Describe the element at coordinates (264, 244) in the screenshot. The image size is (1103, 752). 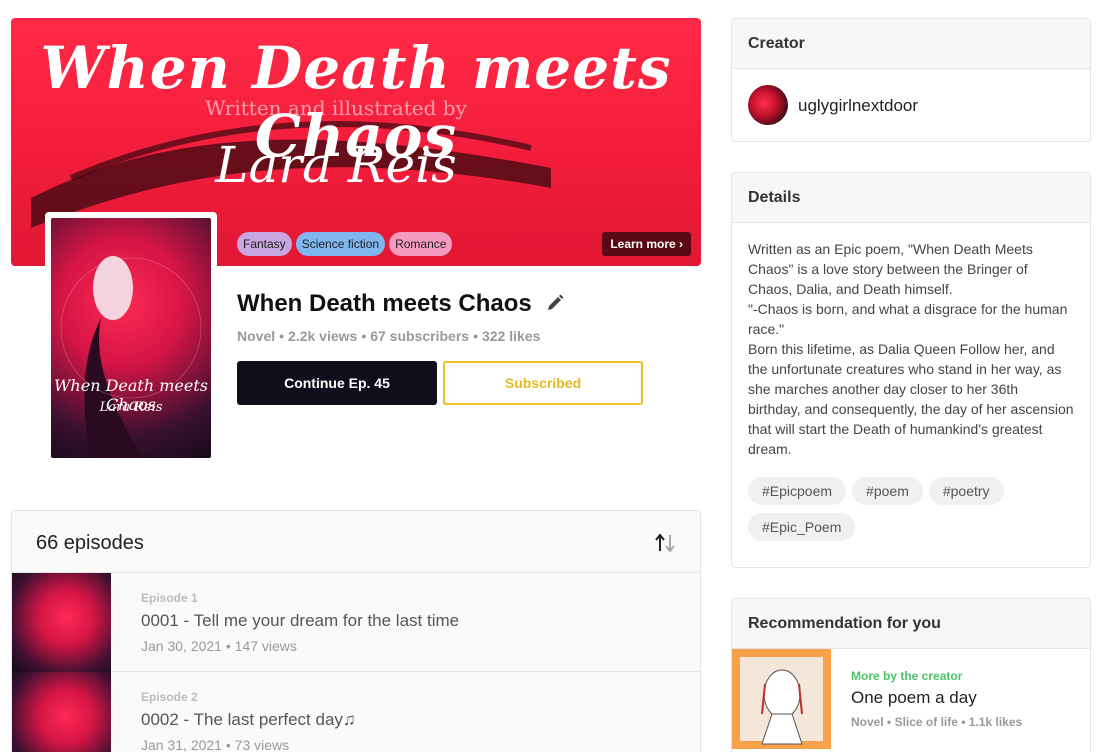
I see `genre-tag-fantasy: Fantasy` at that location.